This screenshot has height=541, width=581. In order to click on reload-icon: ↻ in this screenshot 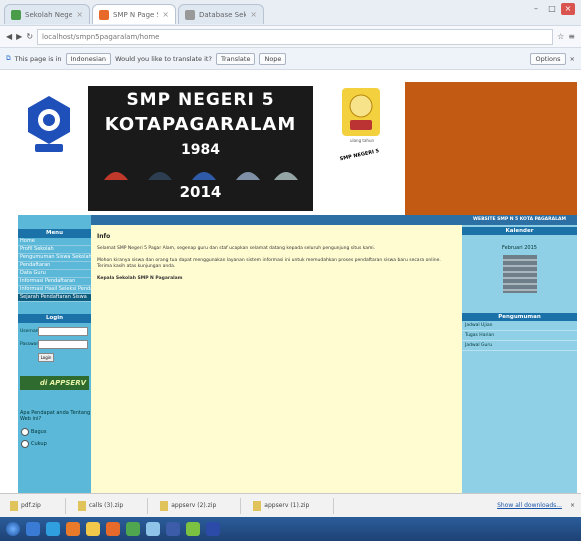, I will do `click(29, 36)`.